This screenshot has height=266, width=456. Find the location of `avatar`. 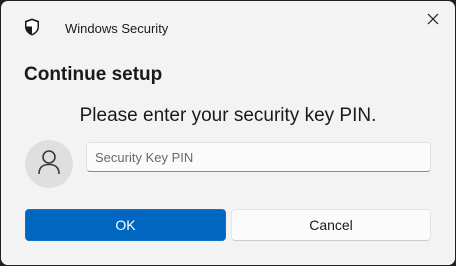

avatar is located at coordinates (49, 164).